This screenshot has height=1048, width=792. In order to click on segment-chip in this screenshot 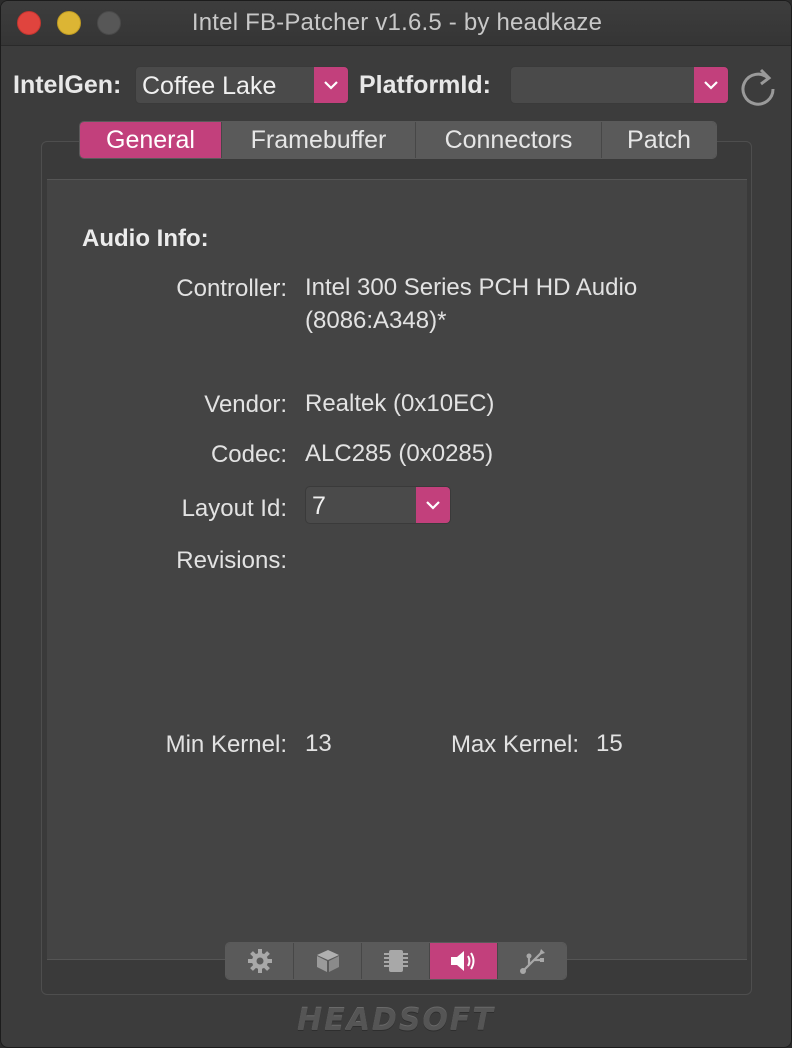, I will do `click(396, 961)`.